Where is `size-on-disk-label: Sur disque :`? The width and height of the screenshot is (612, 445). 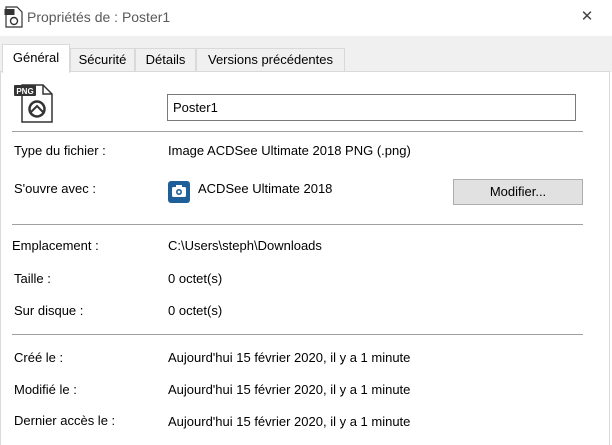 size-on-disk-label: Sur disque : is located at coordinates (49, 310).